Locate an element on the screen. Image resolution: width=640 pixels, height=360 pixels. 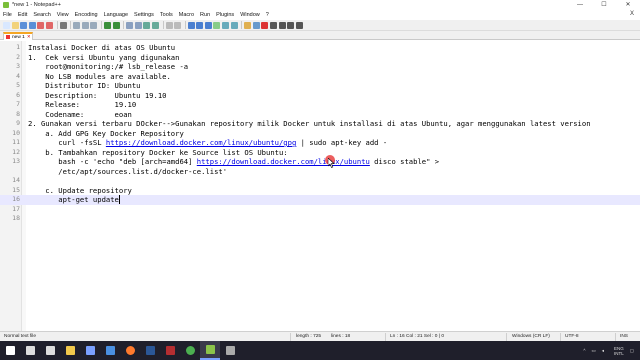
doc-map-icon is located at coordinates (226, 25).